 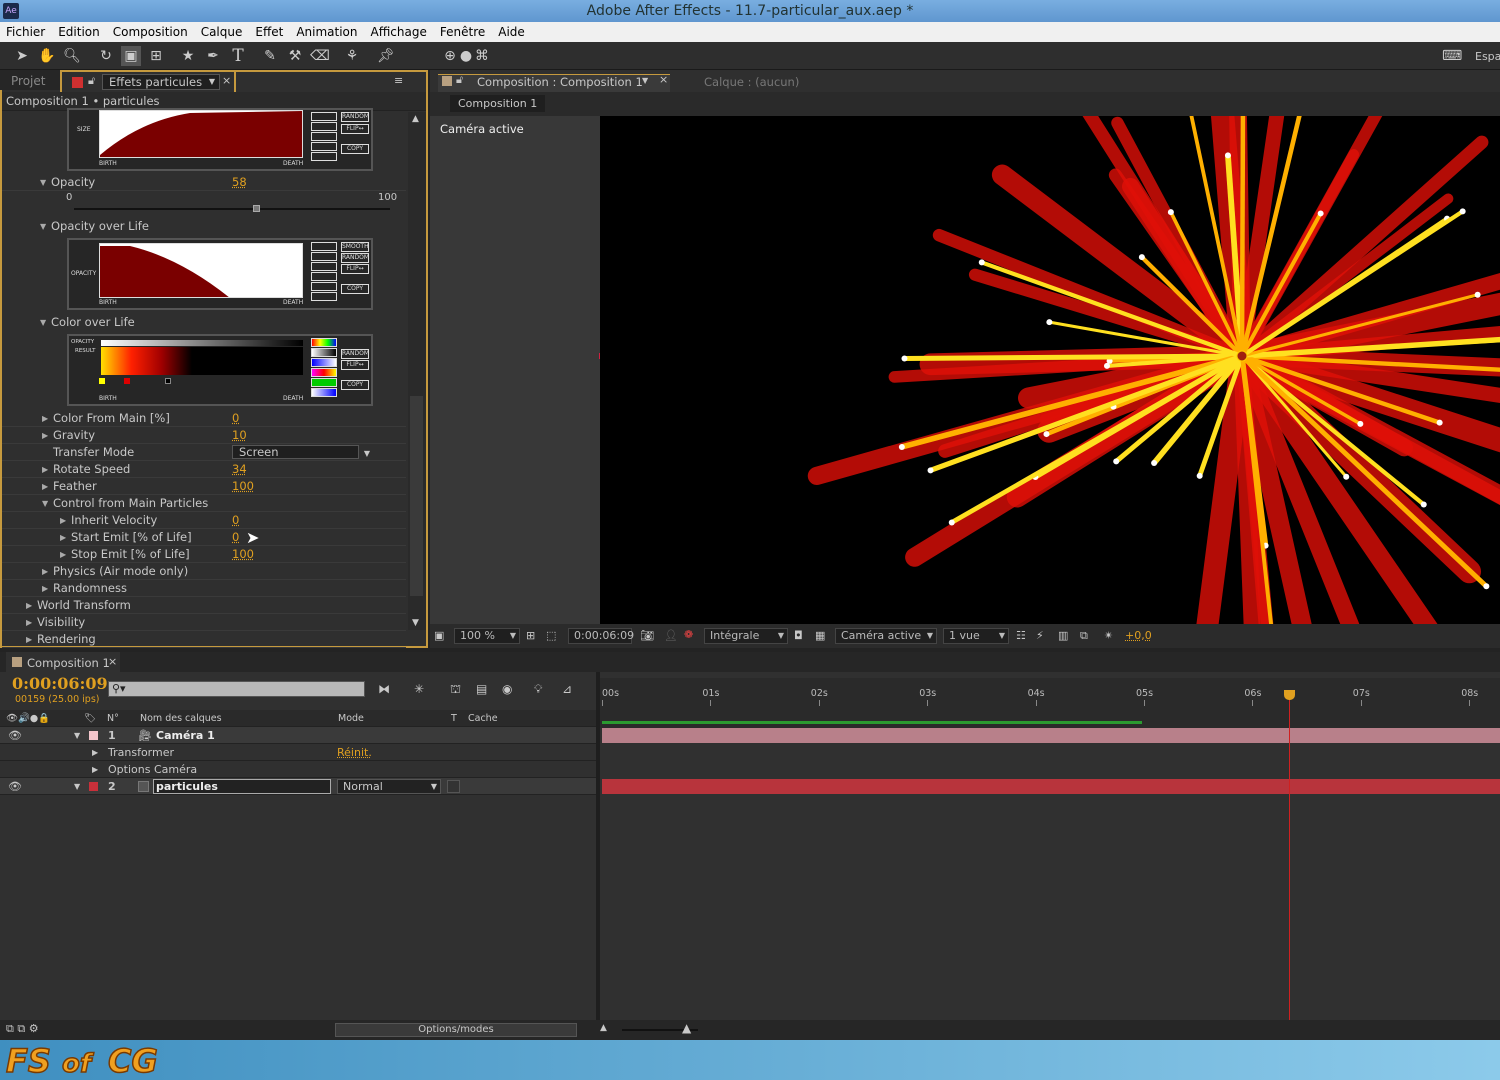 I want to click on emitter-center, so click(x=1242, y=356).